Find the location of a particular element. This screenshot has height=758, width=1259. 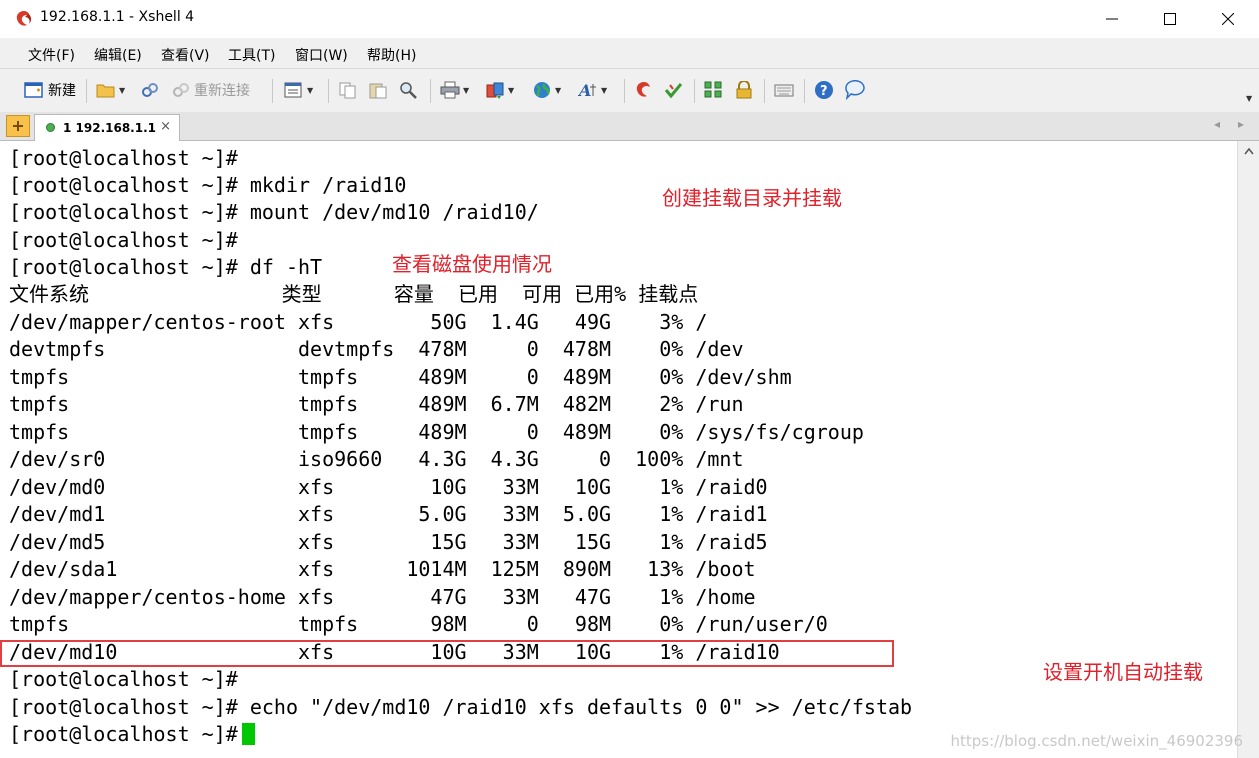

print-button: ▼ is located at coordinates (454, 90).